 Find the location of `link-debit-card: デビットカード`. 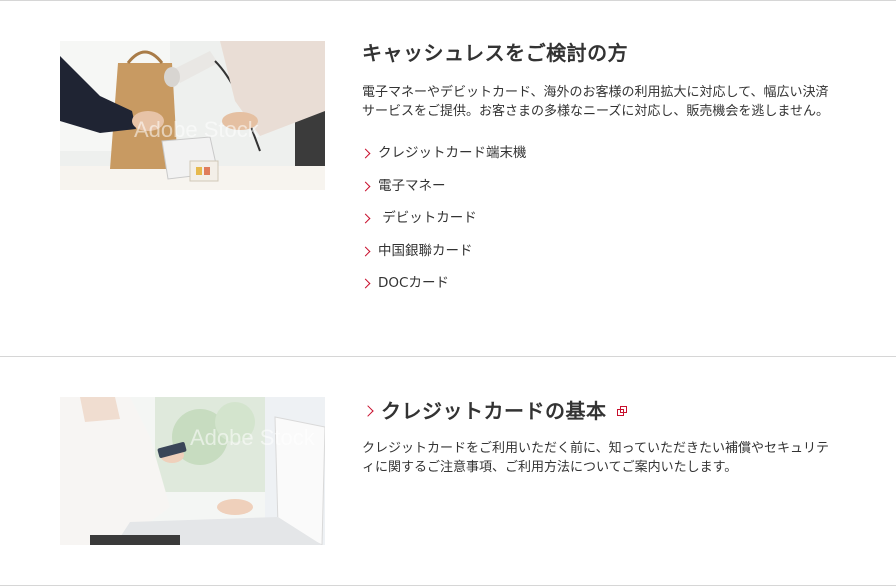

link-debit-card: デビットカード is located at coordinates (601, 225).